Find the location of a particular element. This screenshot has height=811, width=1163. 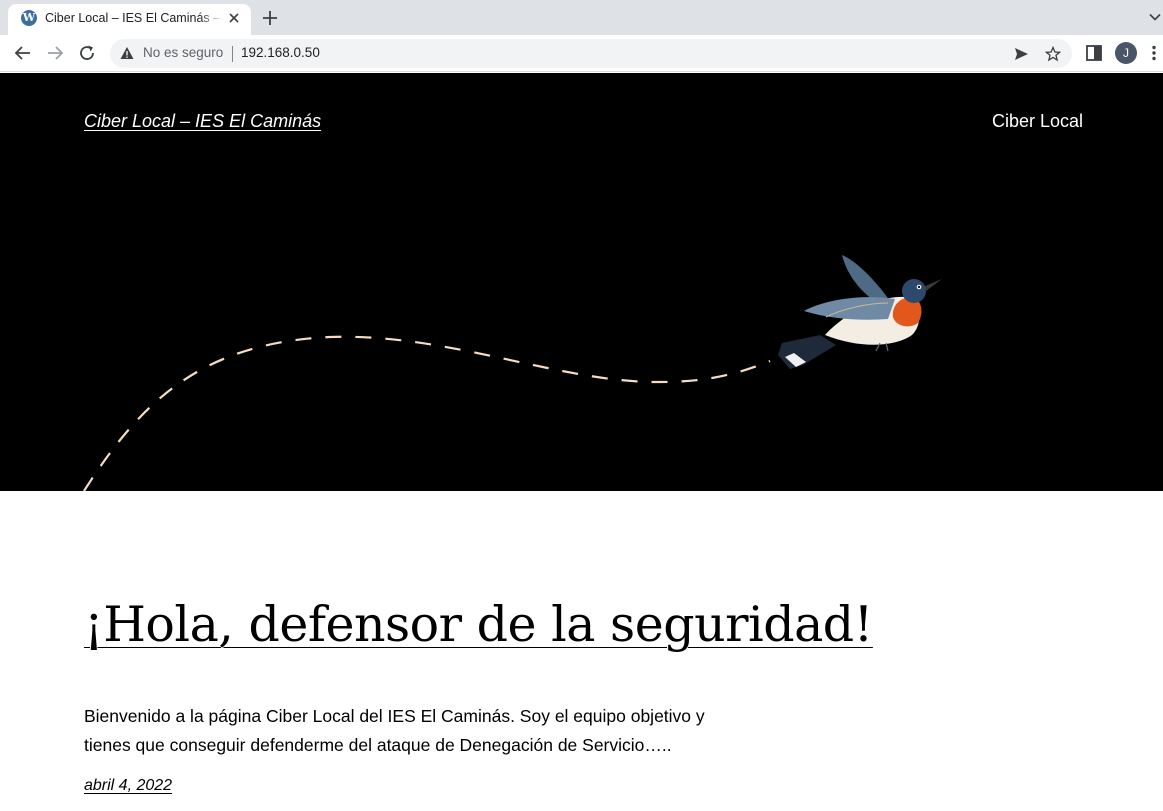

plus-icon is located at coordinates (270, 18).